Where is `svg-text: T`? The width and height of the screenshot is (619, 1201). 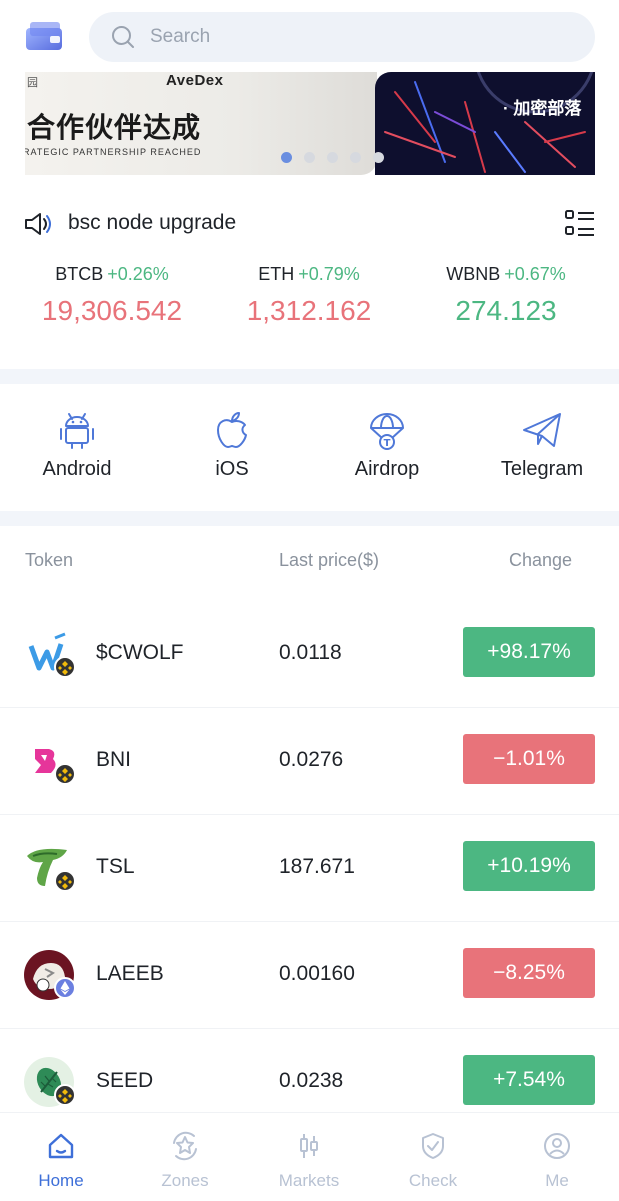 svg-text: T is located at coordinates (387, 443).